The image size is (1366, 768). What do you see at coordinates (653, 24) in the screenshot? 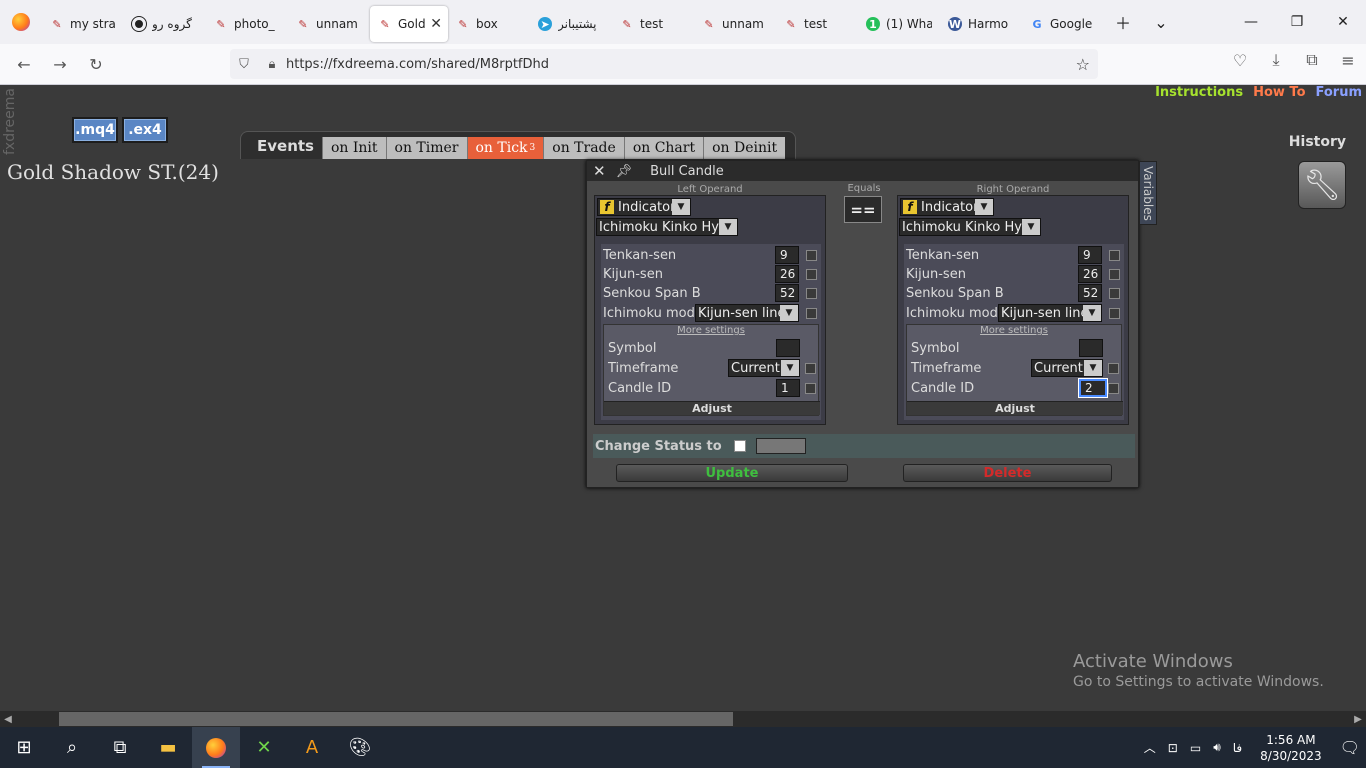
I see `browser-tab: ✎ test` at bounding box center [653, 24].